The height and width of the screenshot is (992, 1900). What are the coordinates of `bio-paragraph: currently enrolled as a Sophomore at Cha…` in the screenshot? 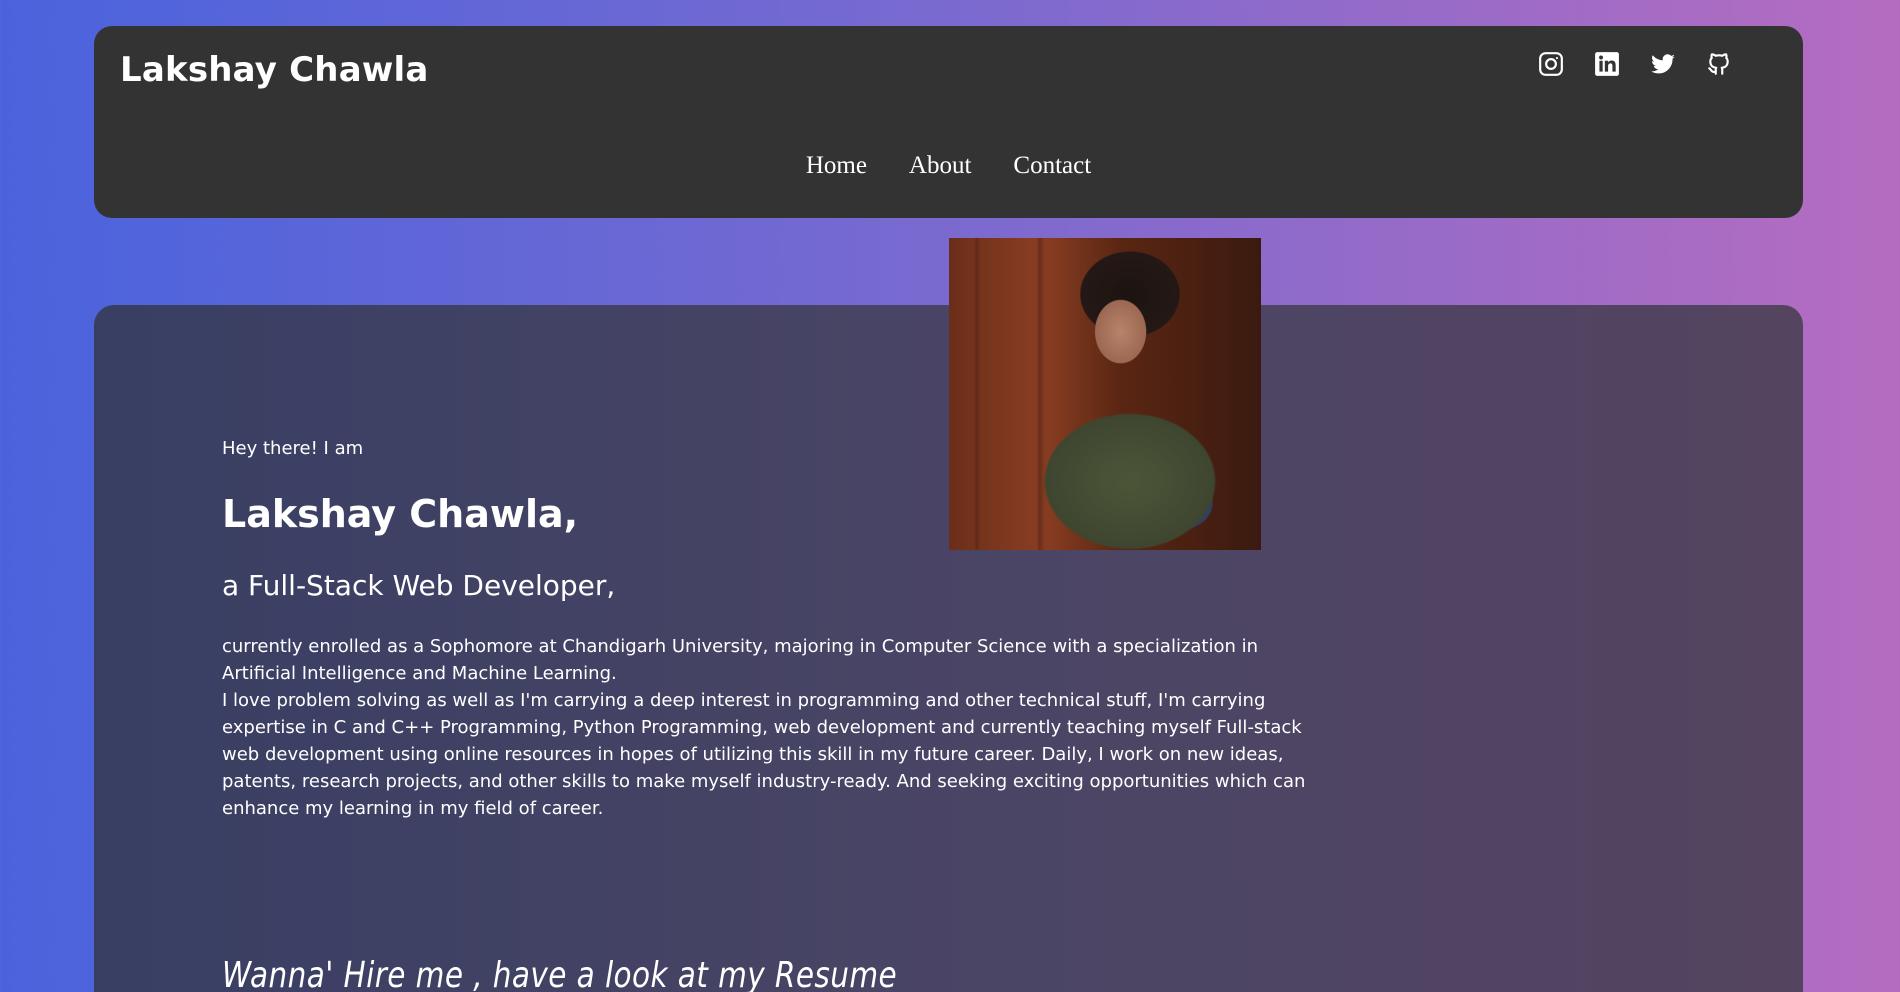 It's located at (740, 660).